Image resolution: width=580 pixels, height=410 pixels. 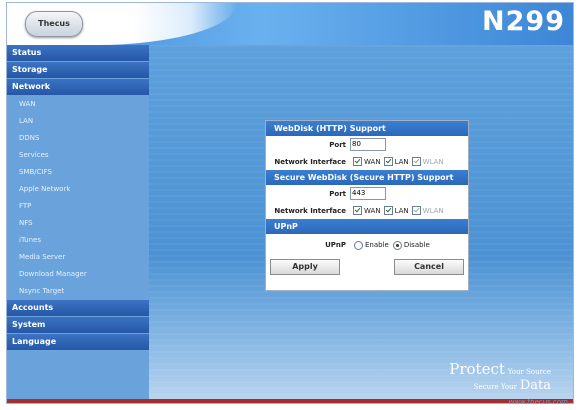 I want to click on tagline-secure-your: Secure Your, so click(x=495, y=387).